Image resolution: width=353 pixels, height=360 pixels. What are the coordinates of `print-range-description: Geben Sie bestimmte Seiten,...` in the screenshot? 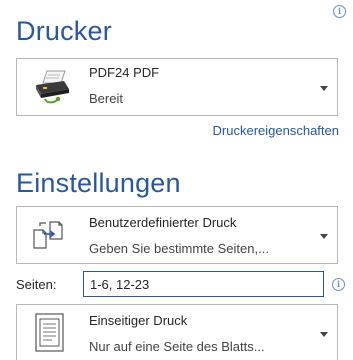 It's located at (179, 248).